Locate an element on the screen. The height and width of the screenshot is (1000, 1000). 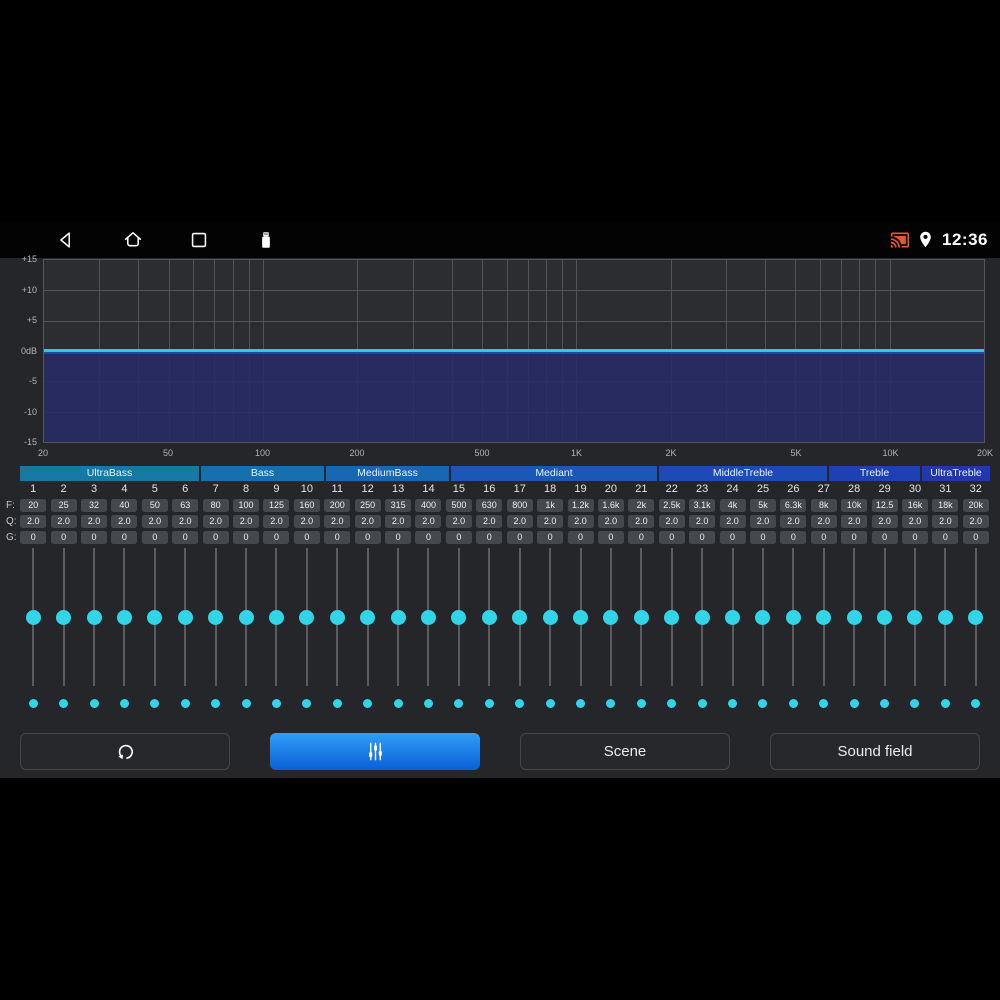
freq-value-chip: 2.5k is located at coordinates (671, 505).